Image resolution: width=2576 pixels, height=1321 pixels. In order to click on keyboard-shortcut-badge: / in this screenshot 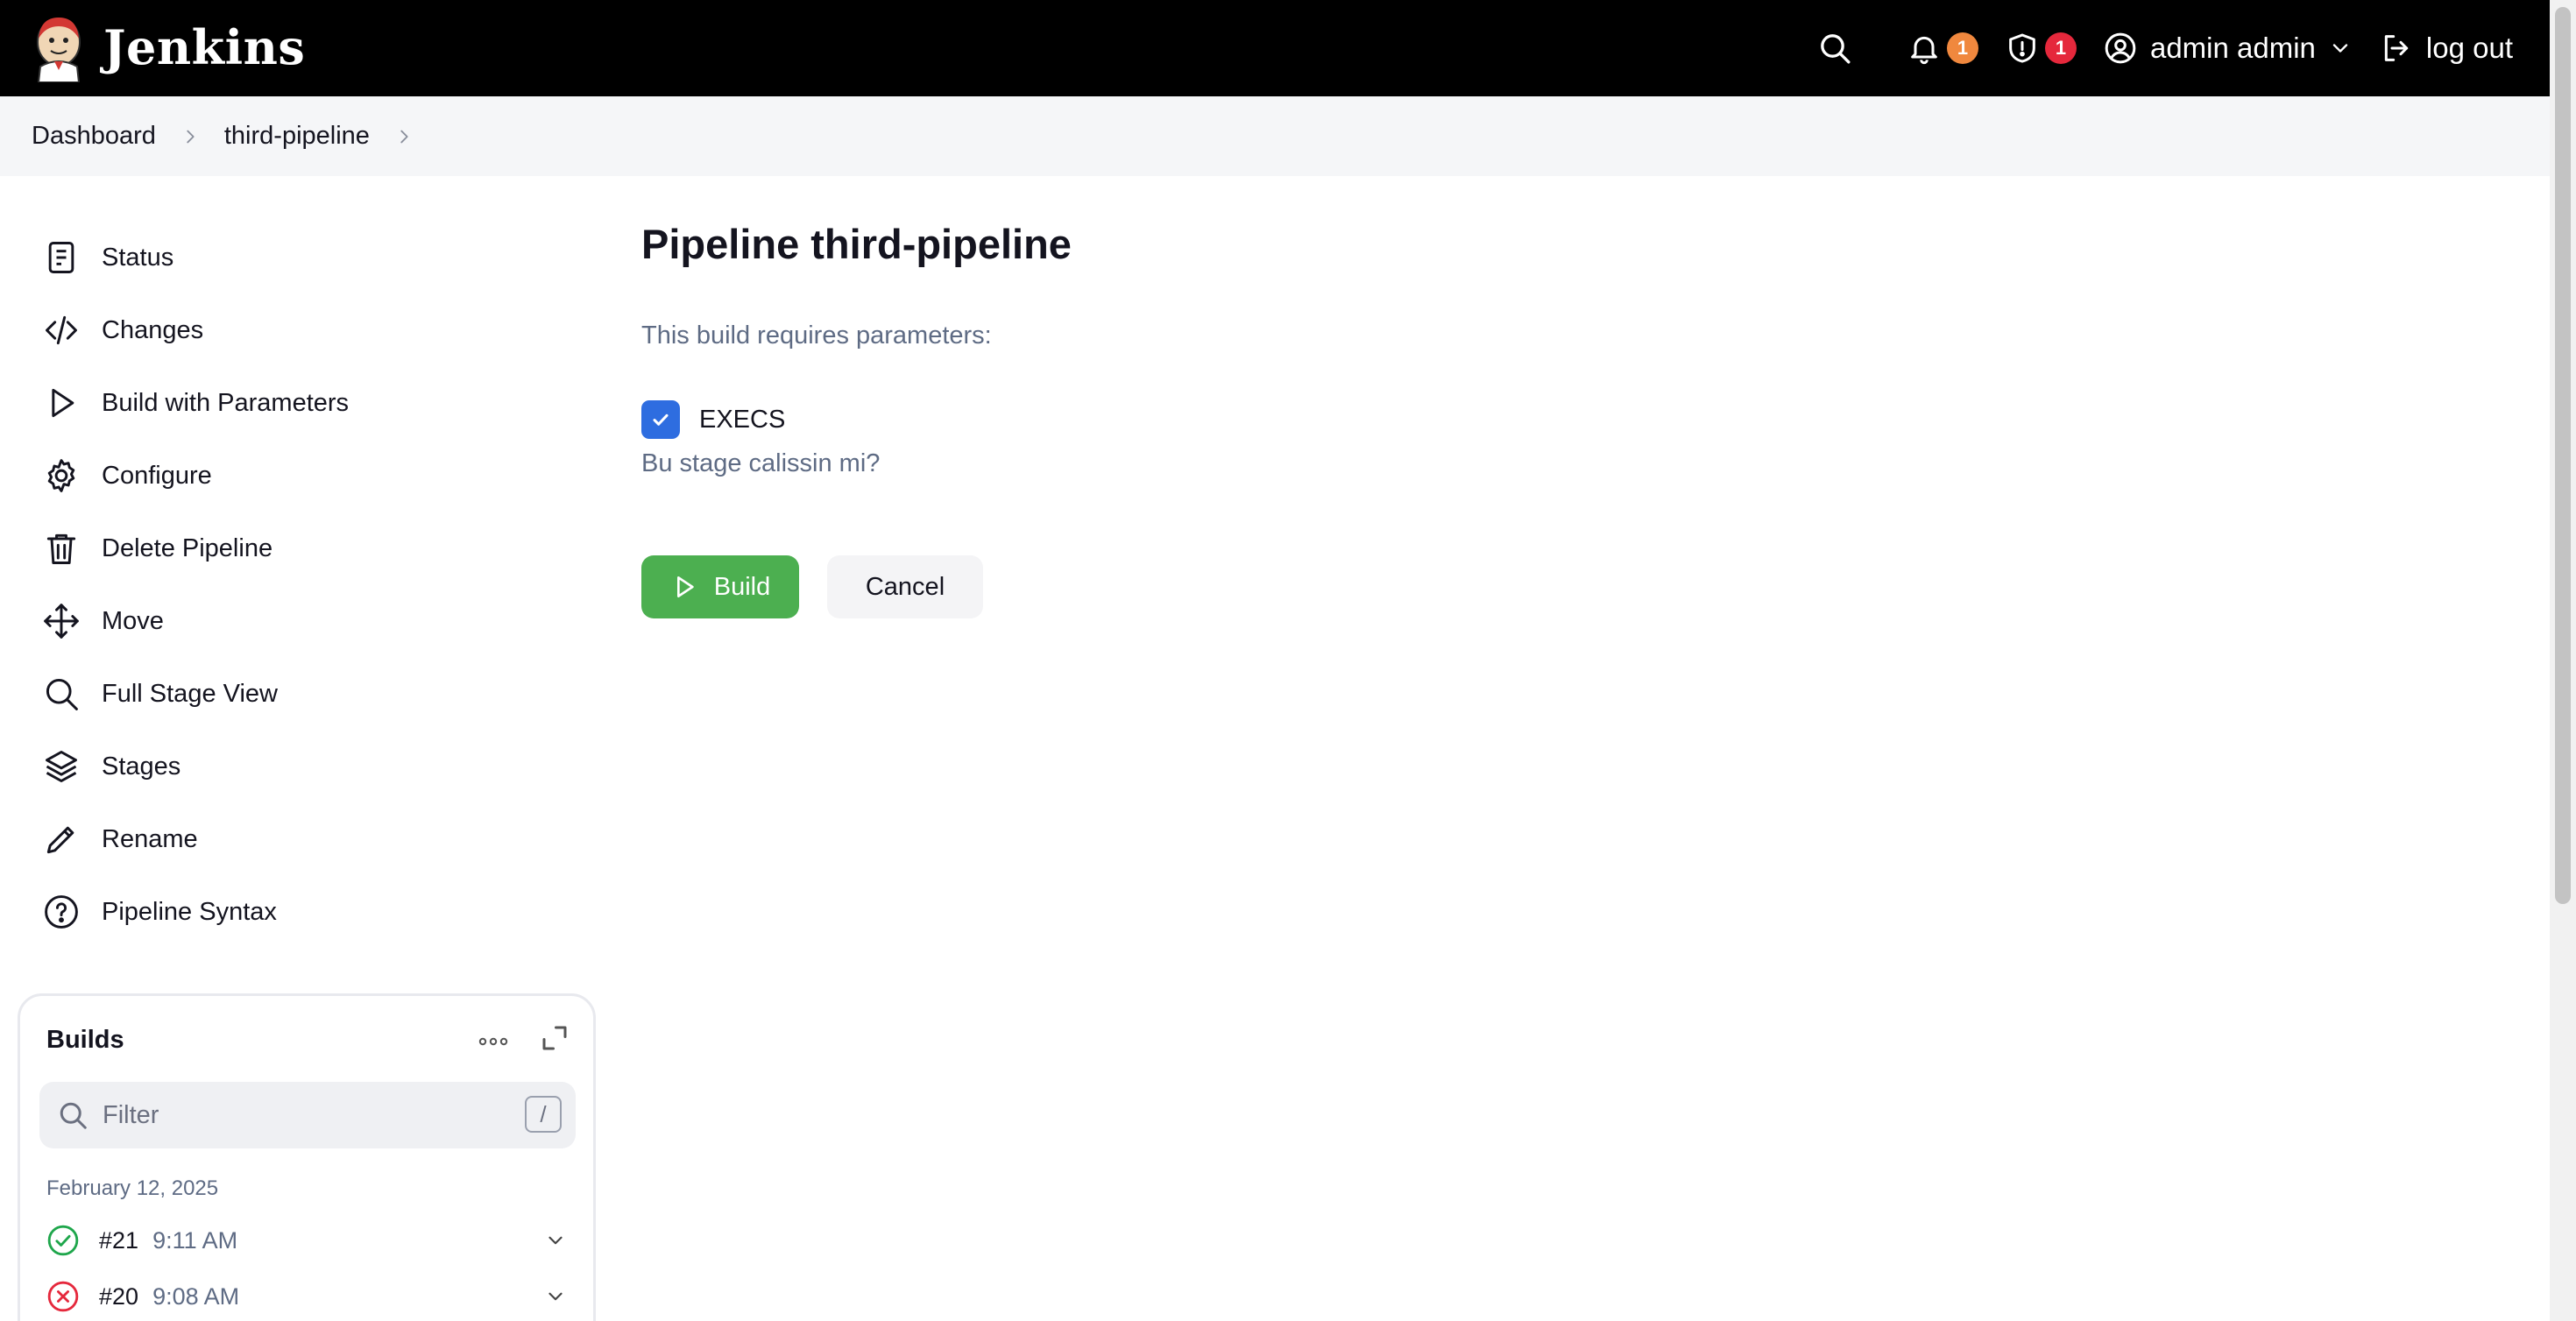, I will do `click(543, 1115)`.